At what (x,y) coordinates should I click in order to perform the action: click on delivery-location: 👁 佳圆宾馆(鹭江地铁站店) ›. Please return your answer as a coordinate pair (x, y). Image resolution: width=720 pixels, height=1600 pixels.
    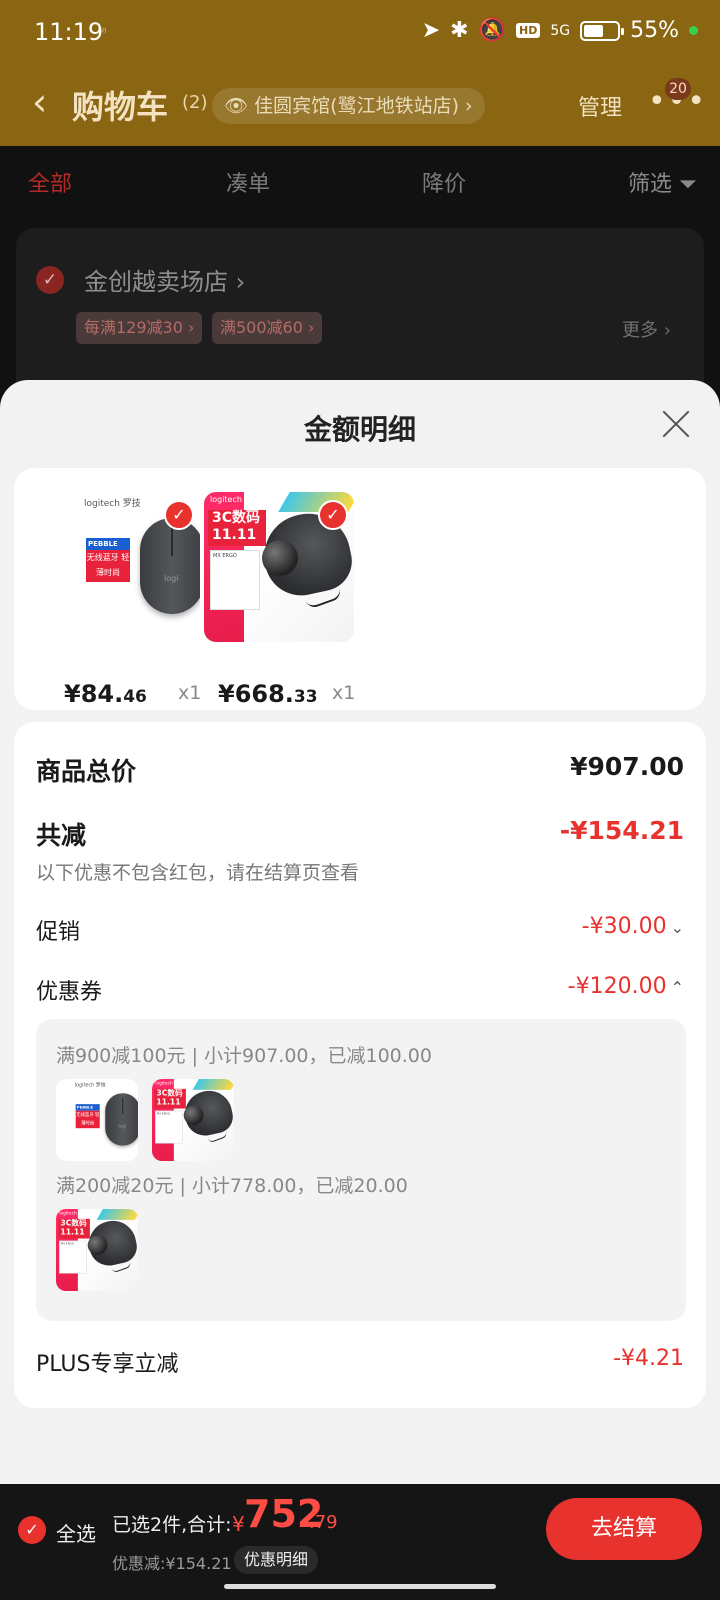
    Looking at the image, I should click on (348, 106).